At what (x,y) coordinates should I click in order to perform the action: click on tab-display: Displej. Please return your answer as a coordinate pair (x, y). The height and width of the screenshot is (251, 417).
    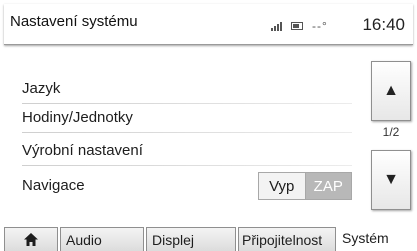
    Looking at the image, I should click on (191, 239).